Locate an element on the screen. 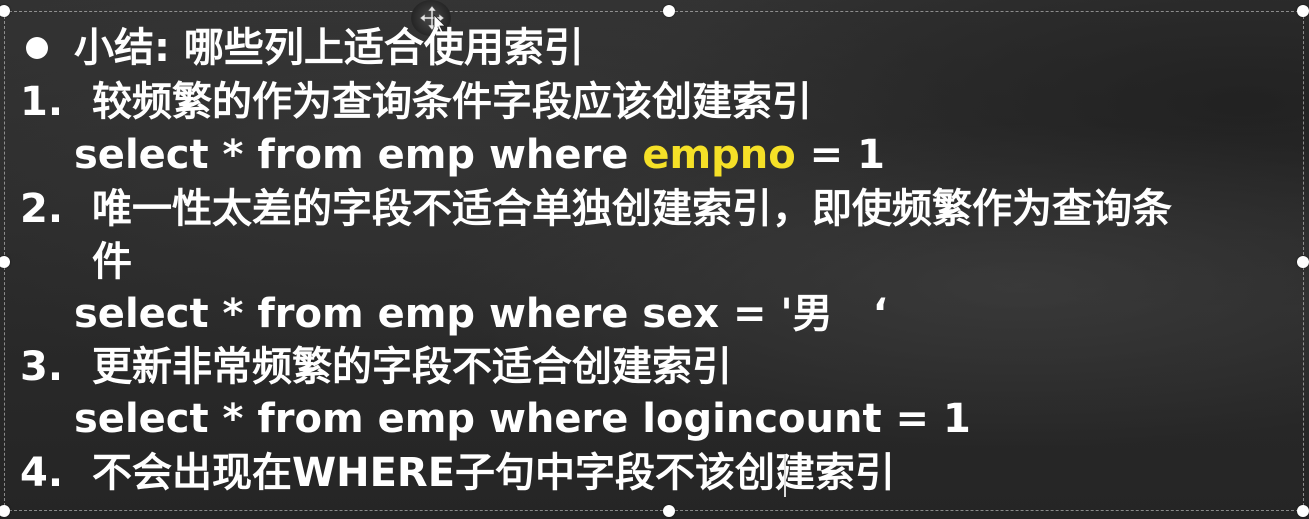  item-1-code-prefix: select * from emp where is located at coordinates (358, 155).